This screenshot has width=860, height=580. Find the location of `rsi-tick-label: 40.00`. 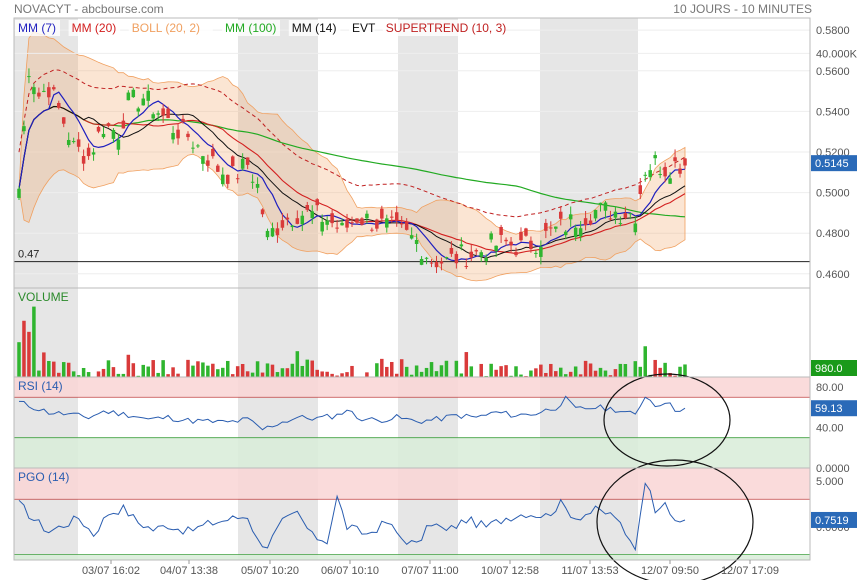

rsi-tick-label: 40.00 is located at coordinates (830, 429).